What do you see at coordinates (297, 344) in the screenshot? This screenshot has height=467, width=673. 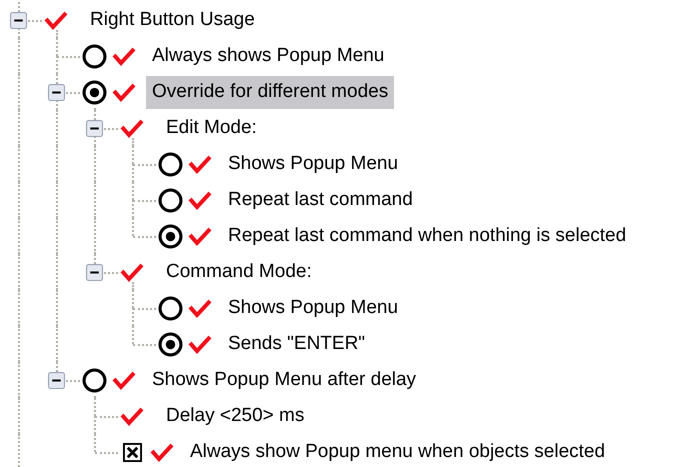 I see `tree-item: Sends "ENTER"` at bounding box center [297, 344].